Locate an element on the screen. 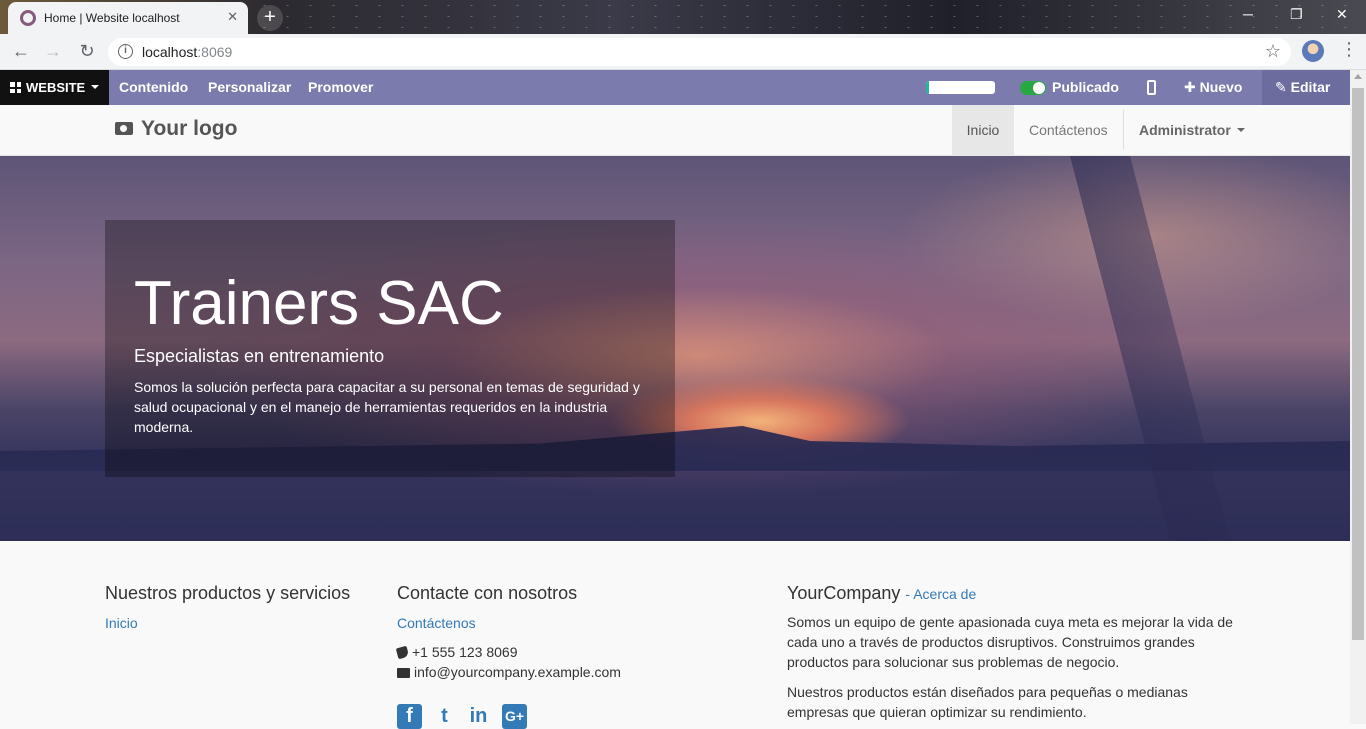 This screenshot has width=1366, height=729. footer-phone: +1 555 123 8069 is located at coordinates (456, 652).